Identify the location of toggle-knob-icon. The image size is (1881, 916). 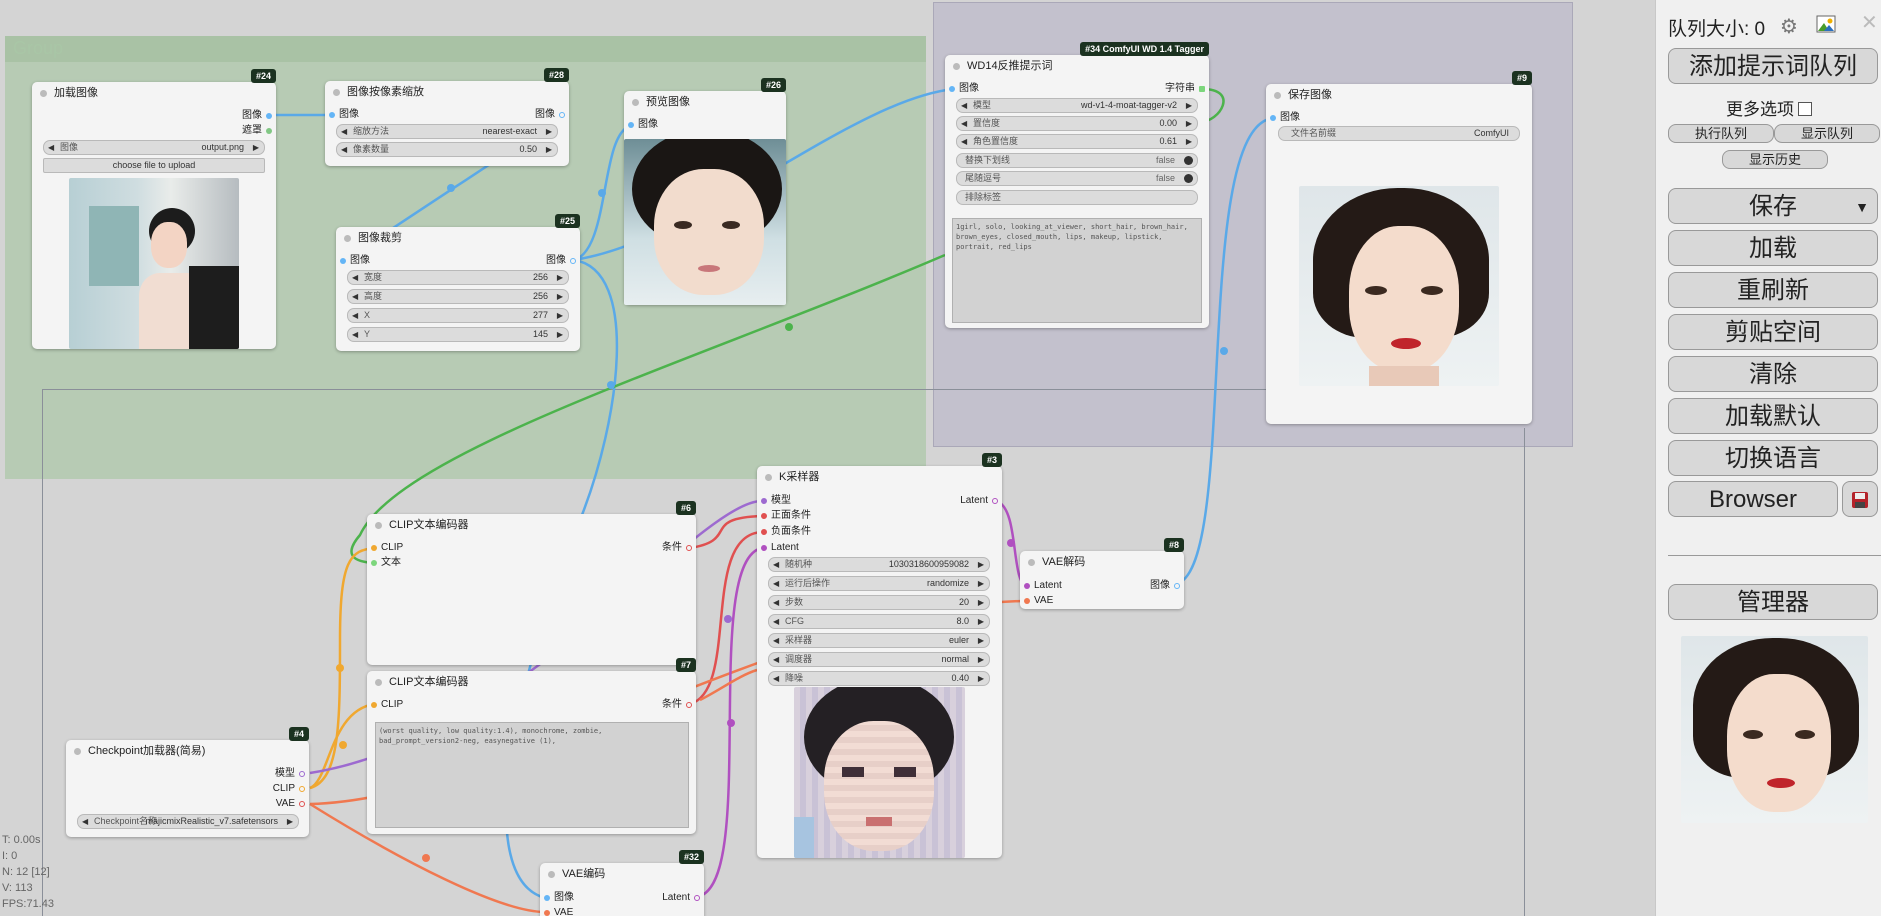
(1188, 178).